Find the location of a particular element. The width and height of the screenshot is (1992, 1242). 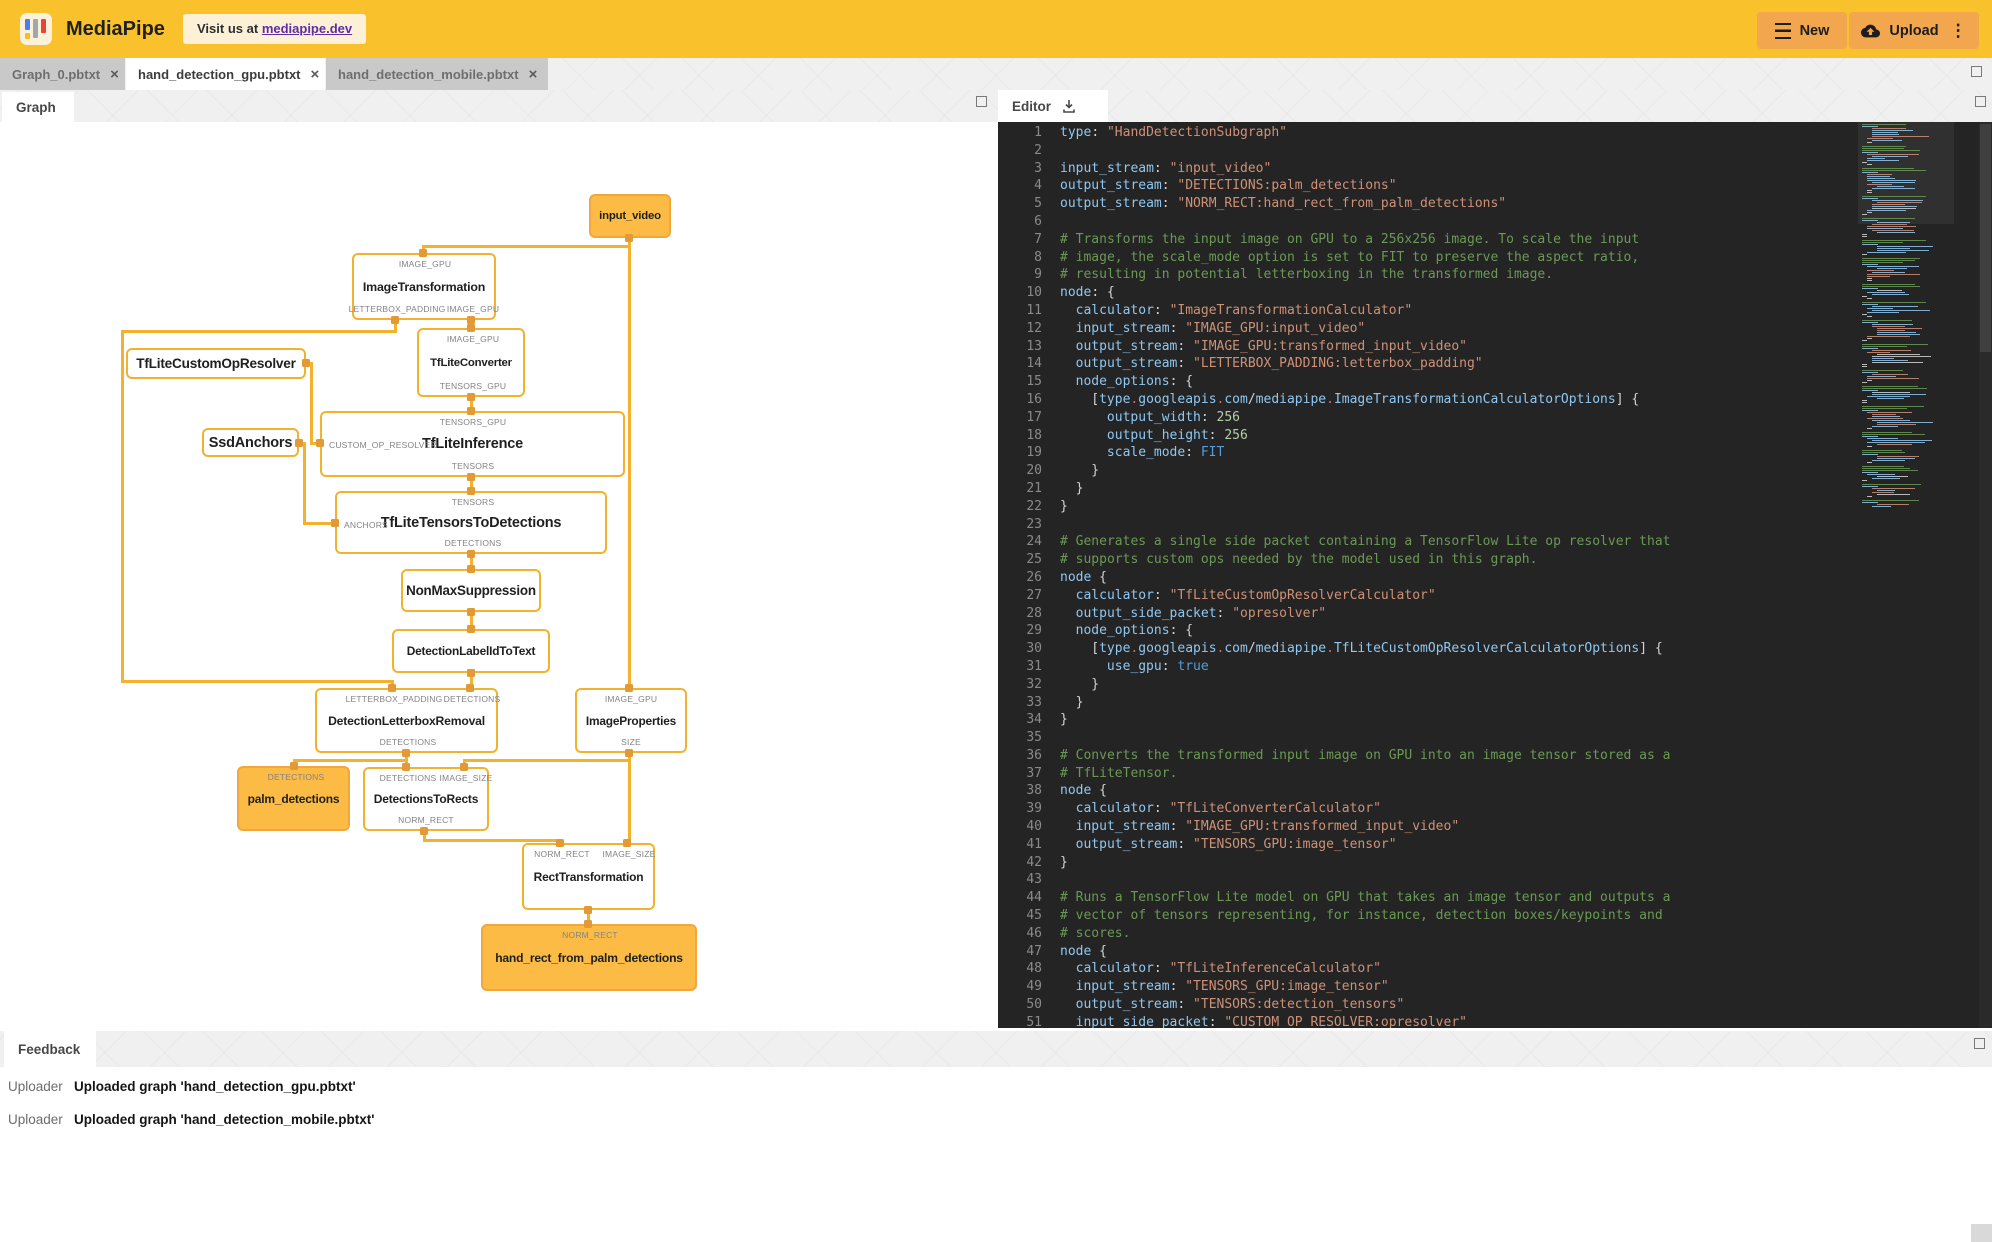

graph-node-SsdAnchors: SsdAnchors is located at coordinates (250, 442).